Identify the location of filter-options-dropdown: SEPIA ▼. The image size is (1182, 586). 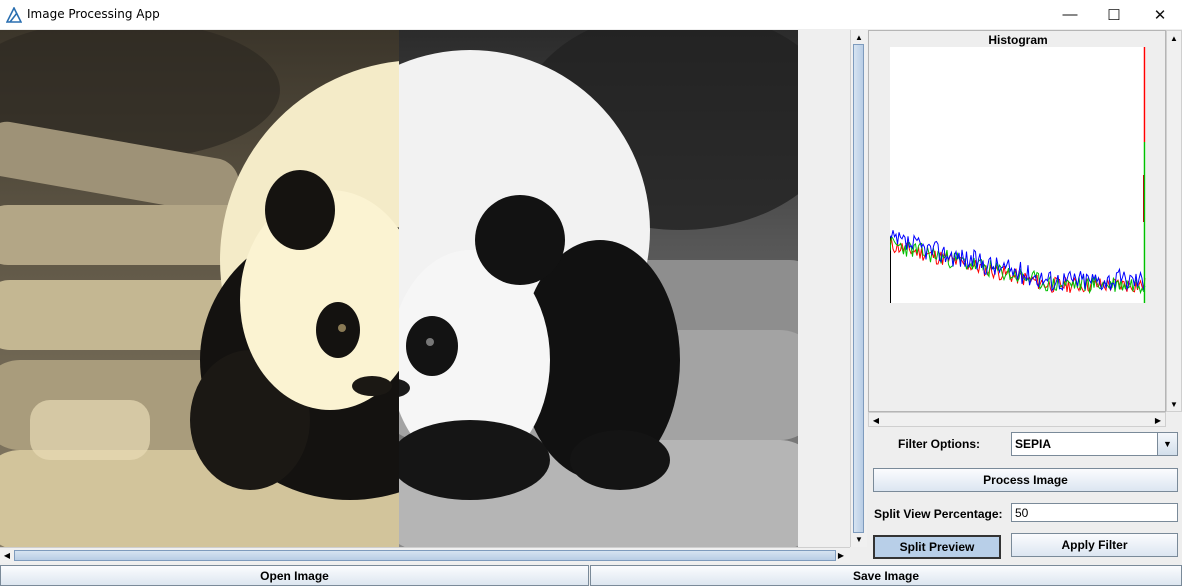
(1094, 444).